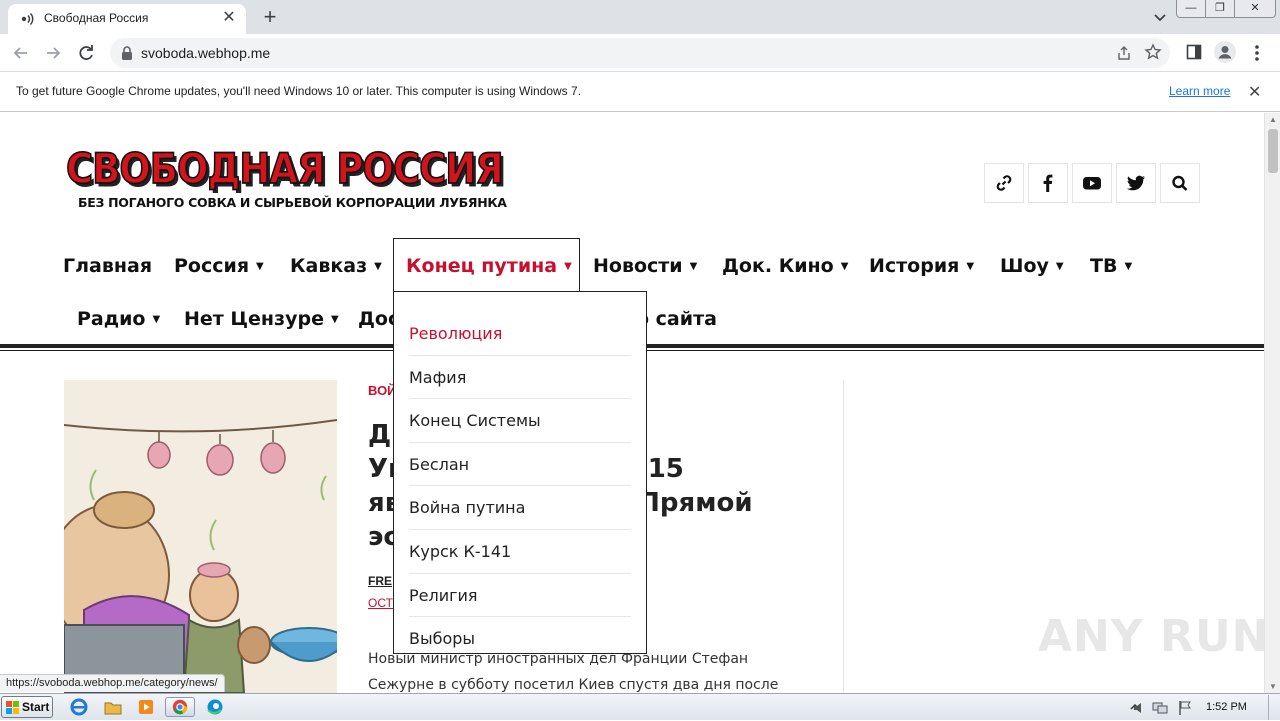 The width and height of the screenshot is (1280, 721). What do you see at coordinates (482, 266) in the screenshot?
I see `nav-label: Конец путина` at bounding box center [482, 266].